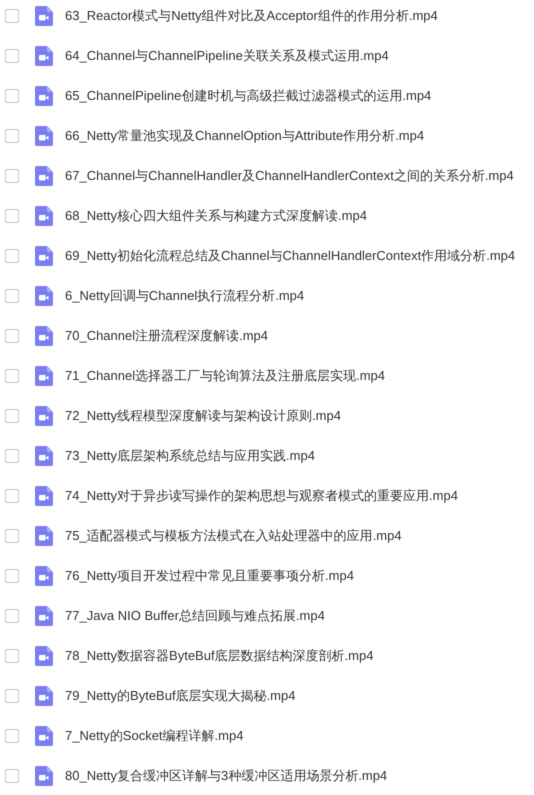  I want to click on file-name: 68_Netty核心四大组件关系与构建方式深度解读.mp4, so click(216, 216).